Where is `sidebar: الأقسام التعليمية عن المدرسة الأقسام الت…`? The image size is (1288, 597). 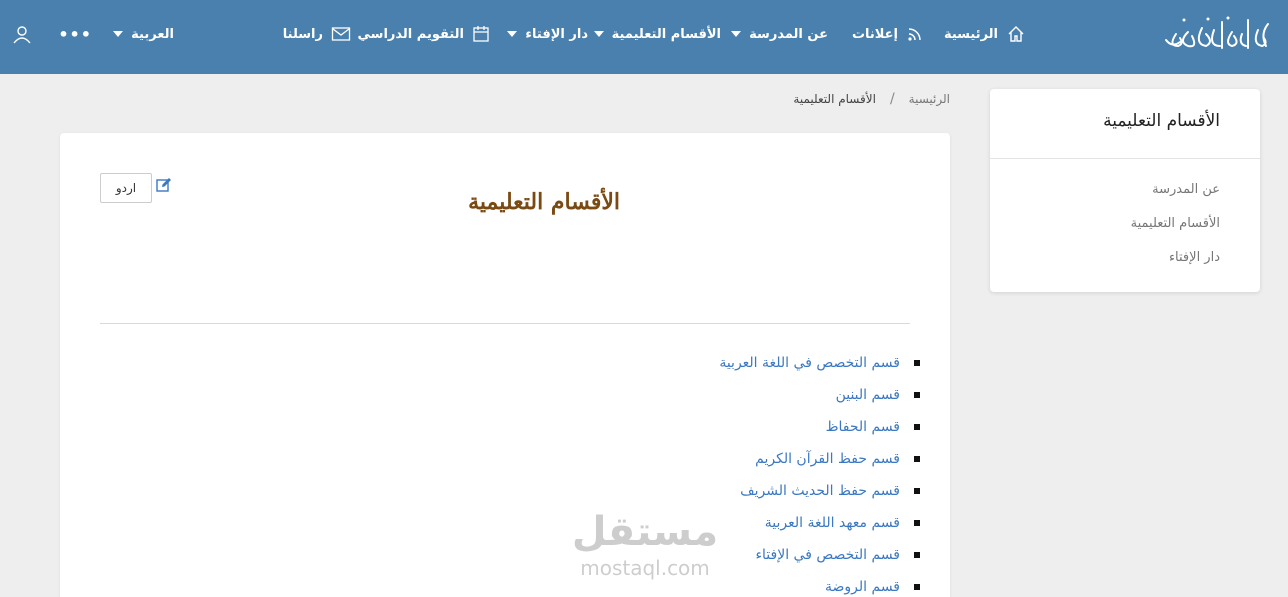 sidebar: الأقسام التعليمية عن المدرسة الأقسام الت… is located at coordinates (1125, 190).